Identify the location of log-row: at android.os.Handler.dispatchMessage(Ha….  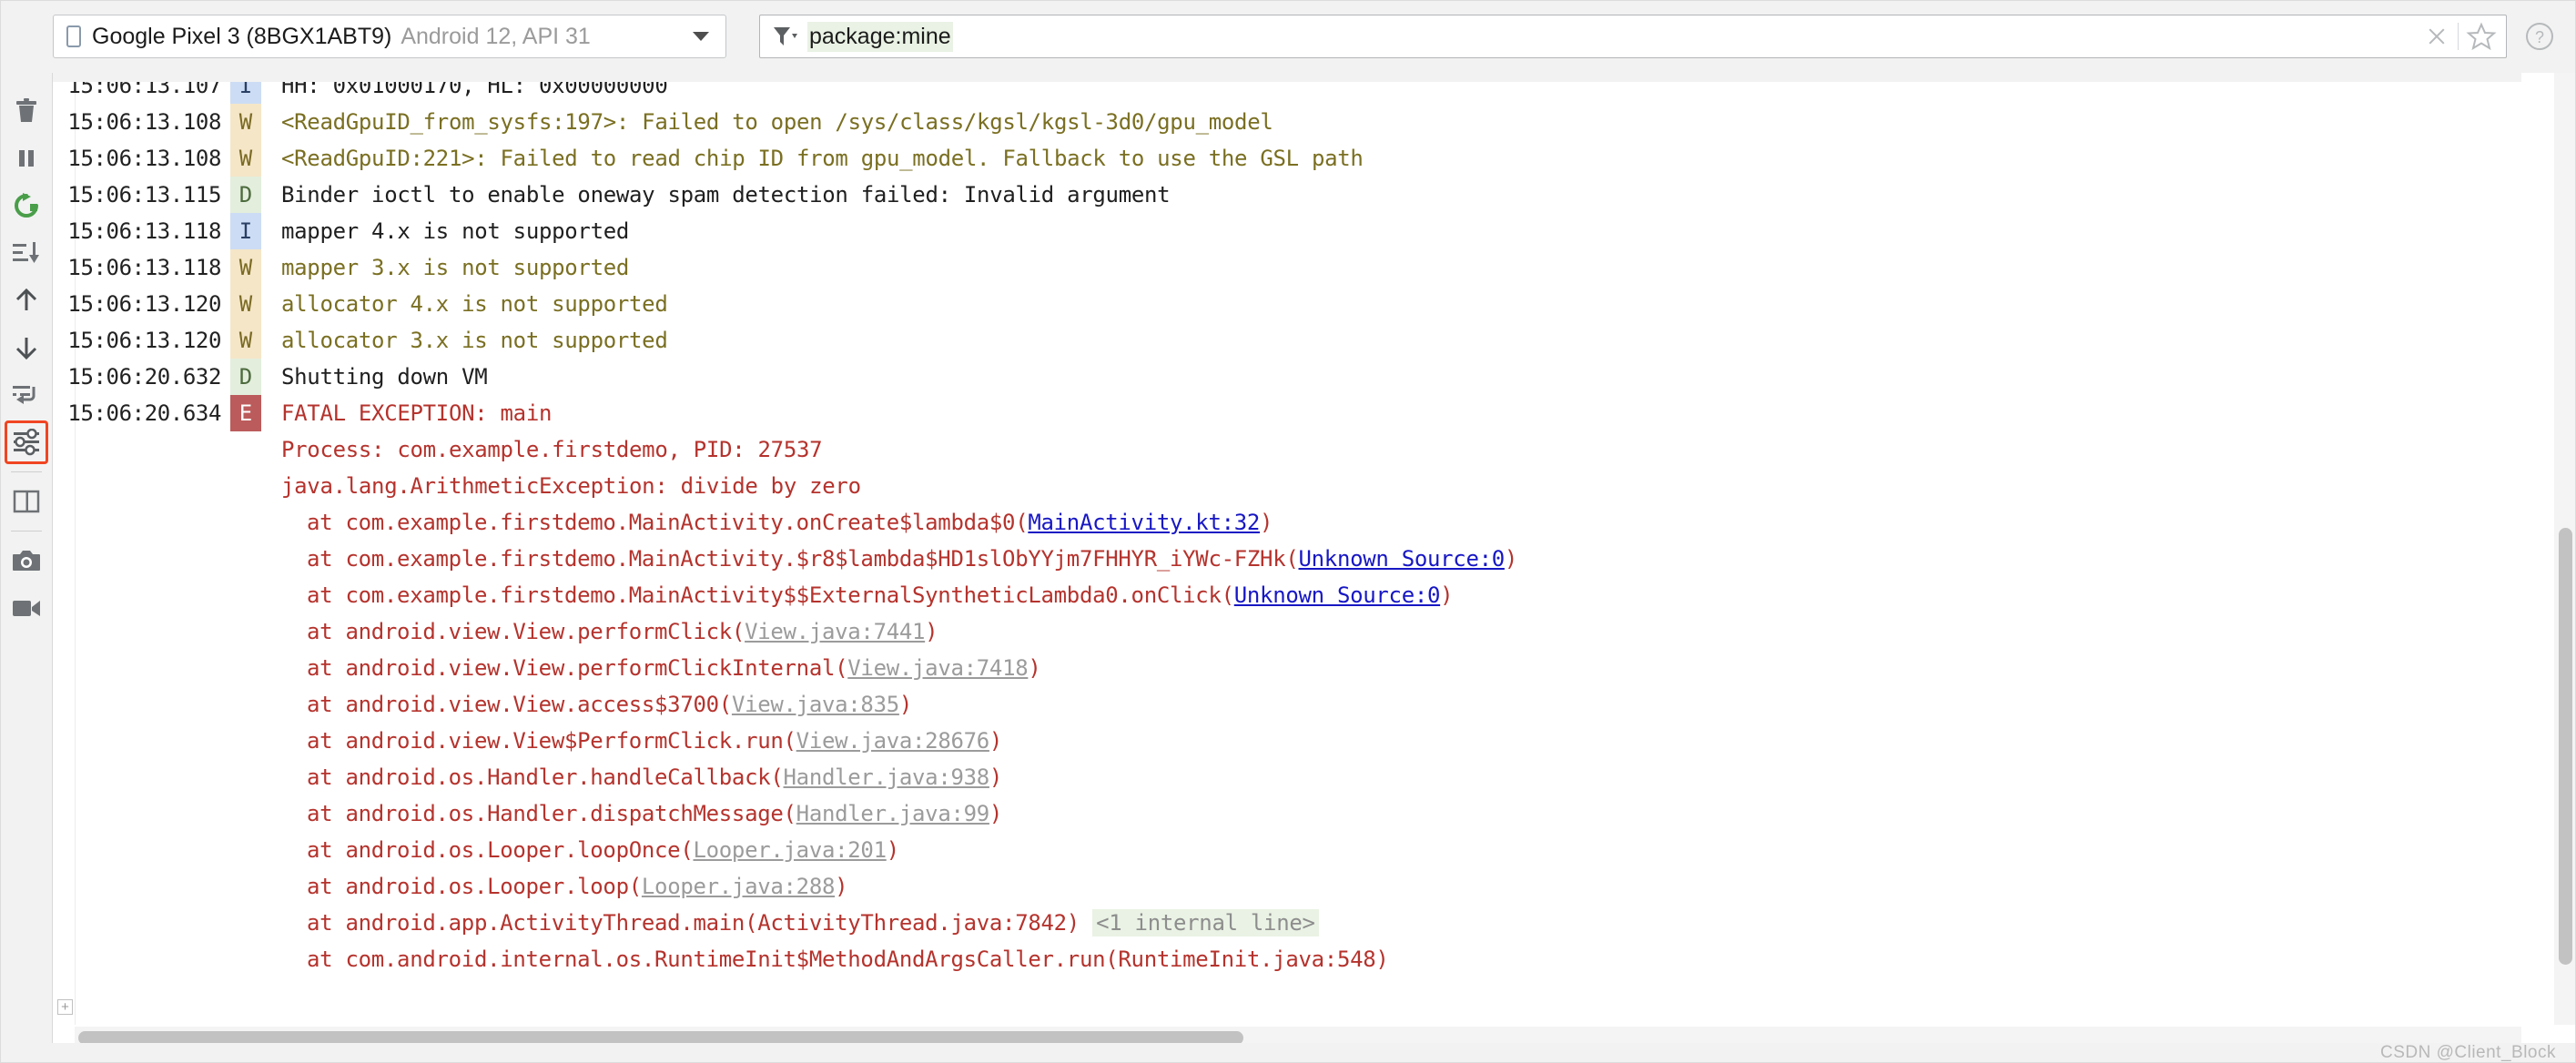
(1287, 814).